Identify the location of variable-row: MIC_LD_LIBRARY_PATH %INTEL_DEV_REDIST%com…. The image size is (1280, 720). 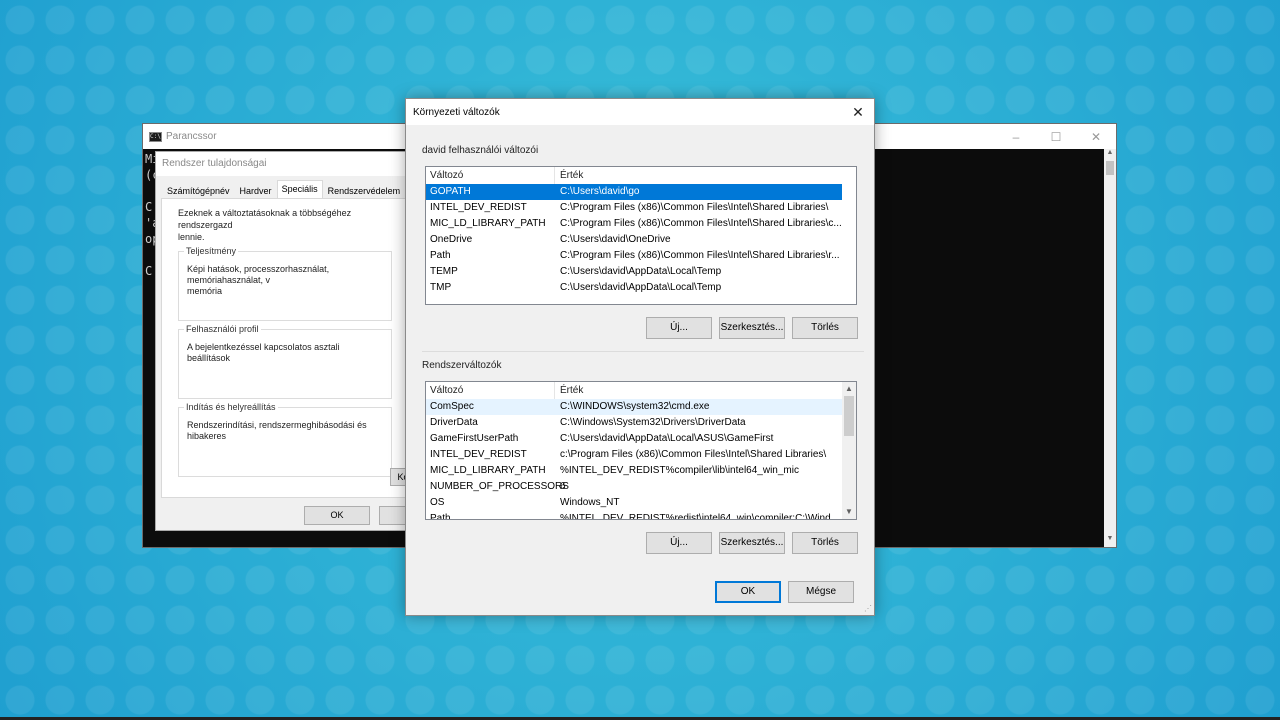
(634, 471).